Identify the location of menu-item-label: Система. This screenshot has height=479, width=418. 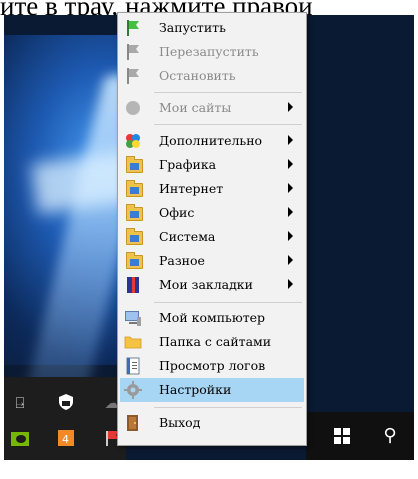
(187, 236).